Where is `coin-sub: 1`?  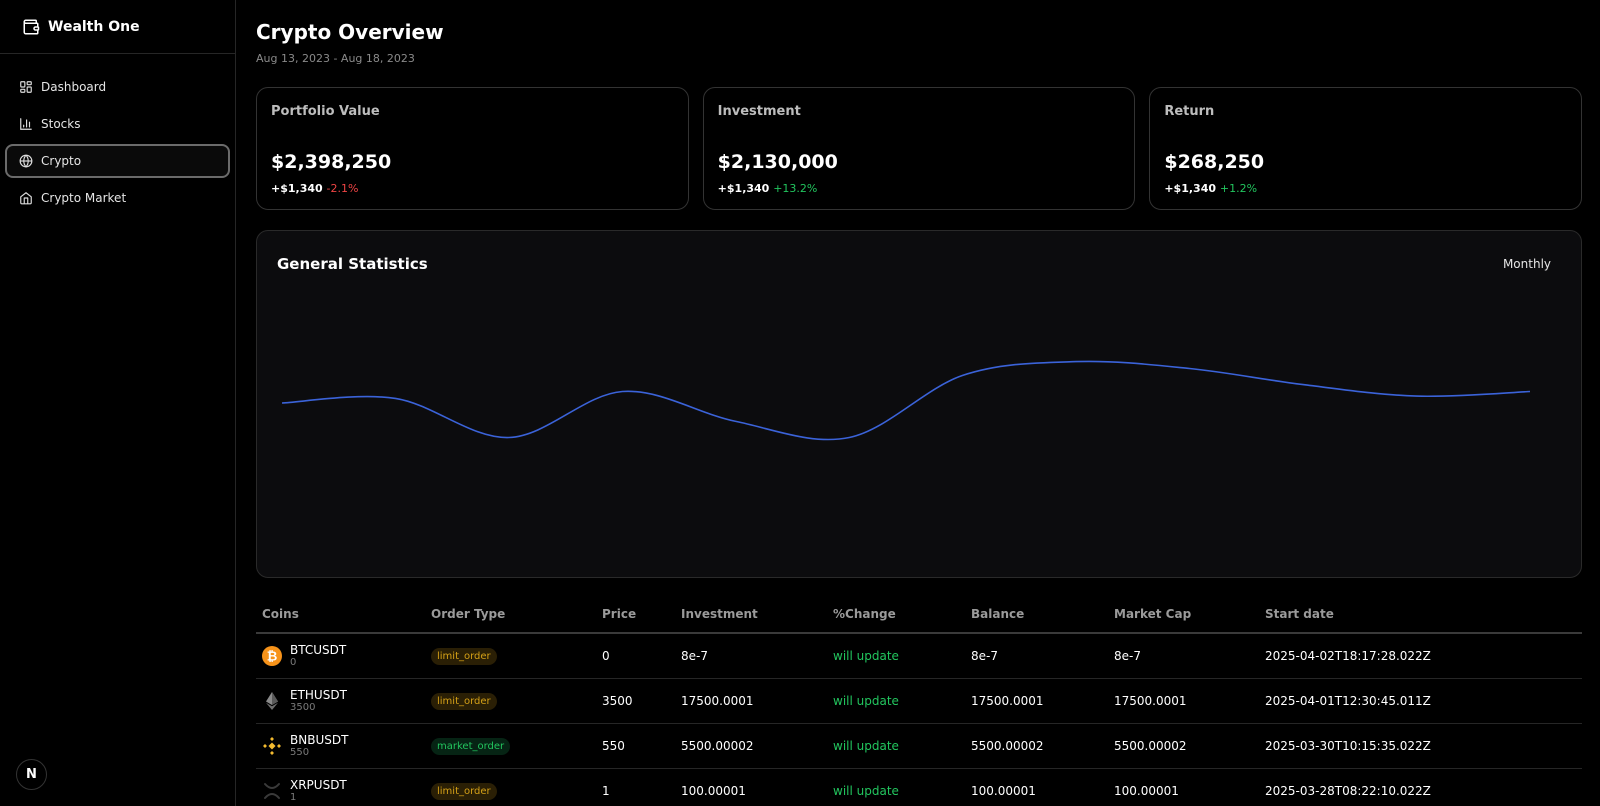
coin-sub: 1 is located at coordinates (293, 797).